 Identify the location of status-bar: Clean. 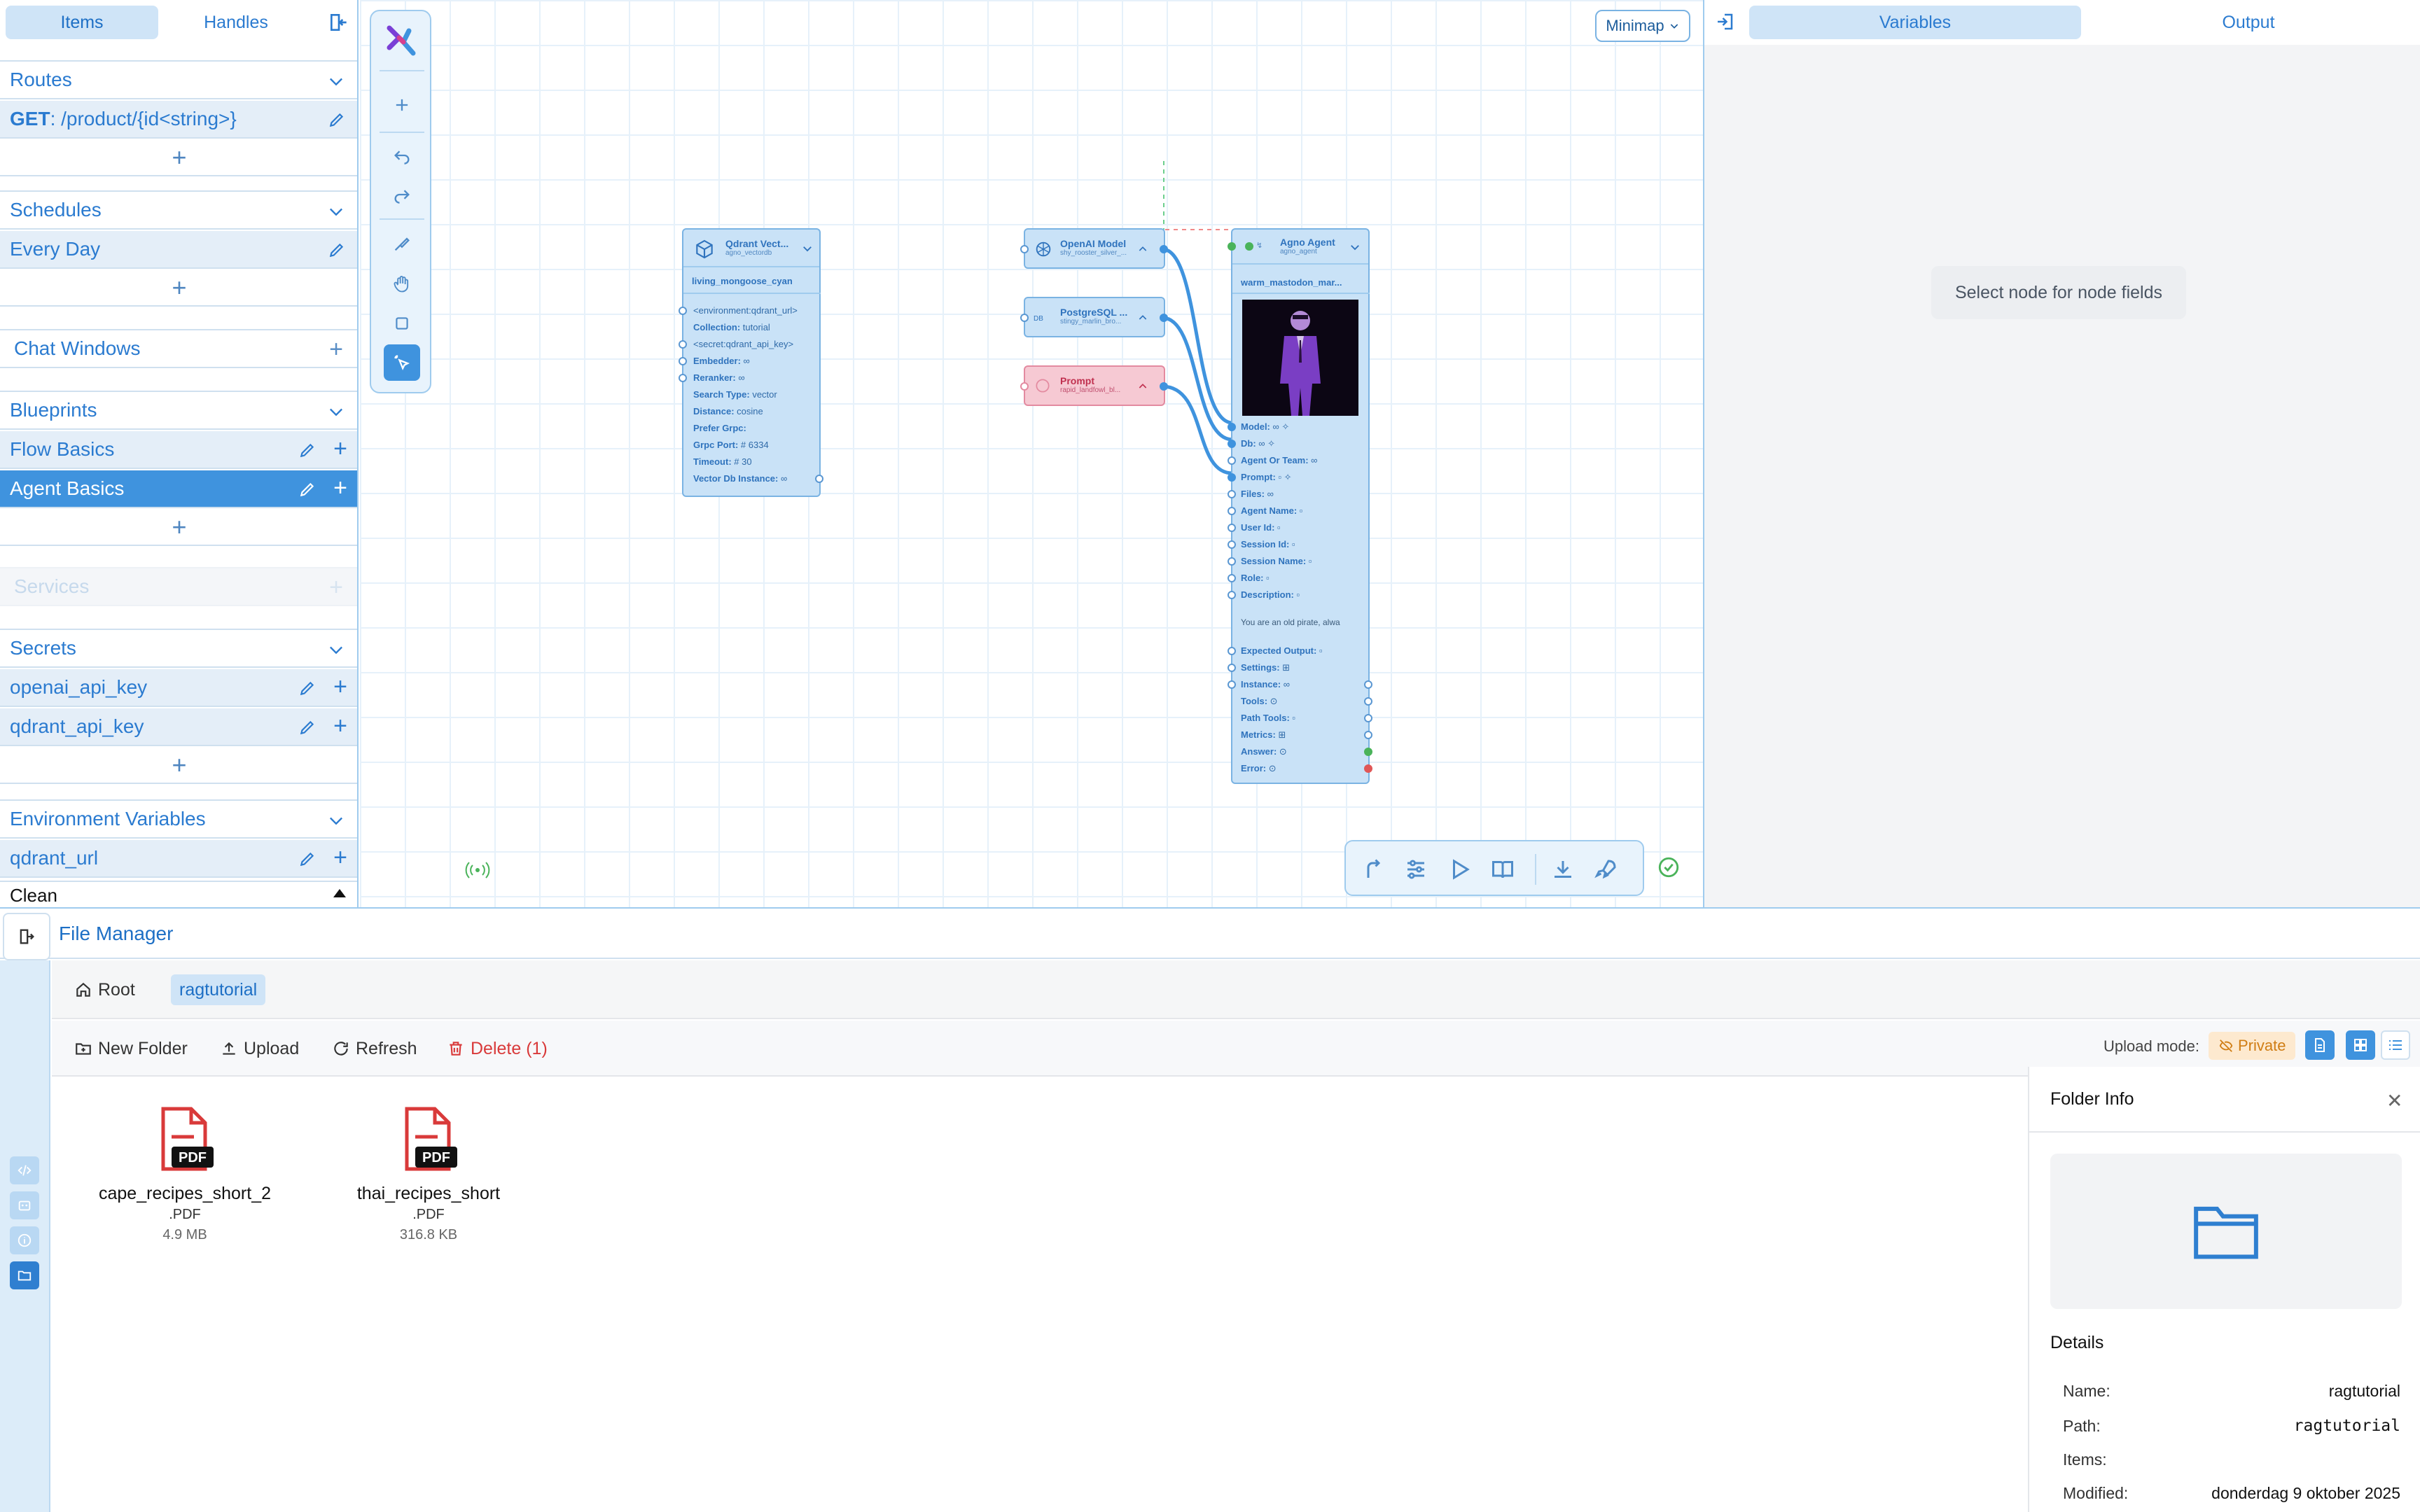
(178, 894).